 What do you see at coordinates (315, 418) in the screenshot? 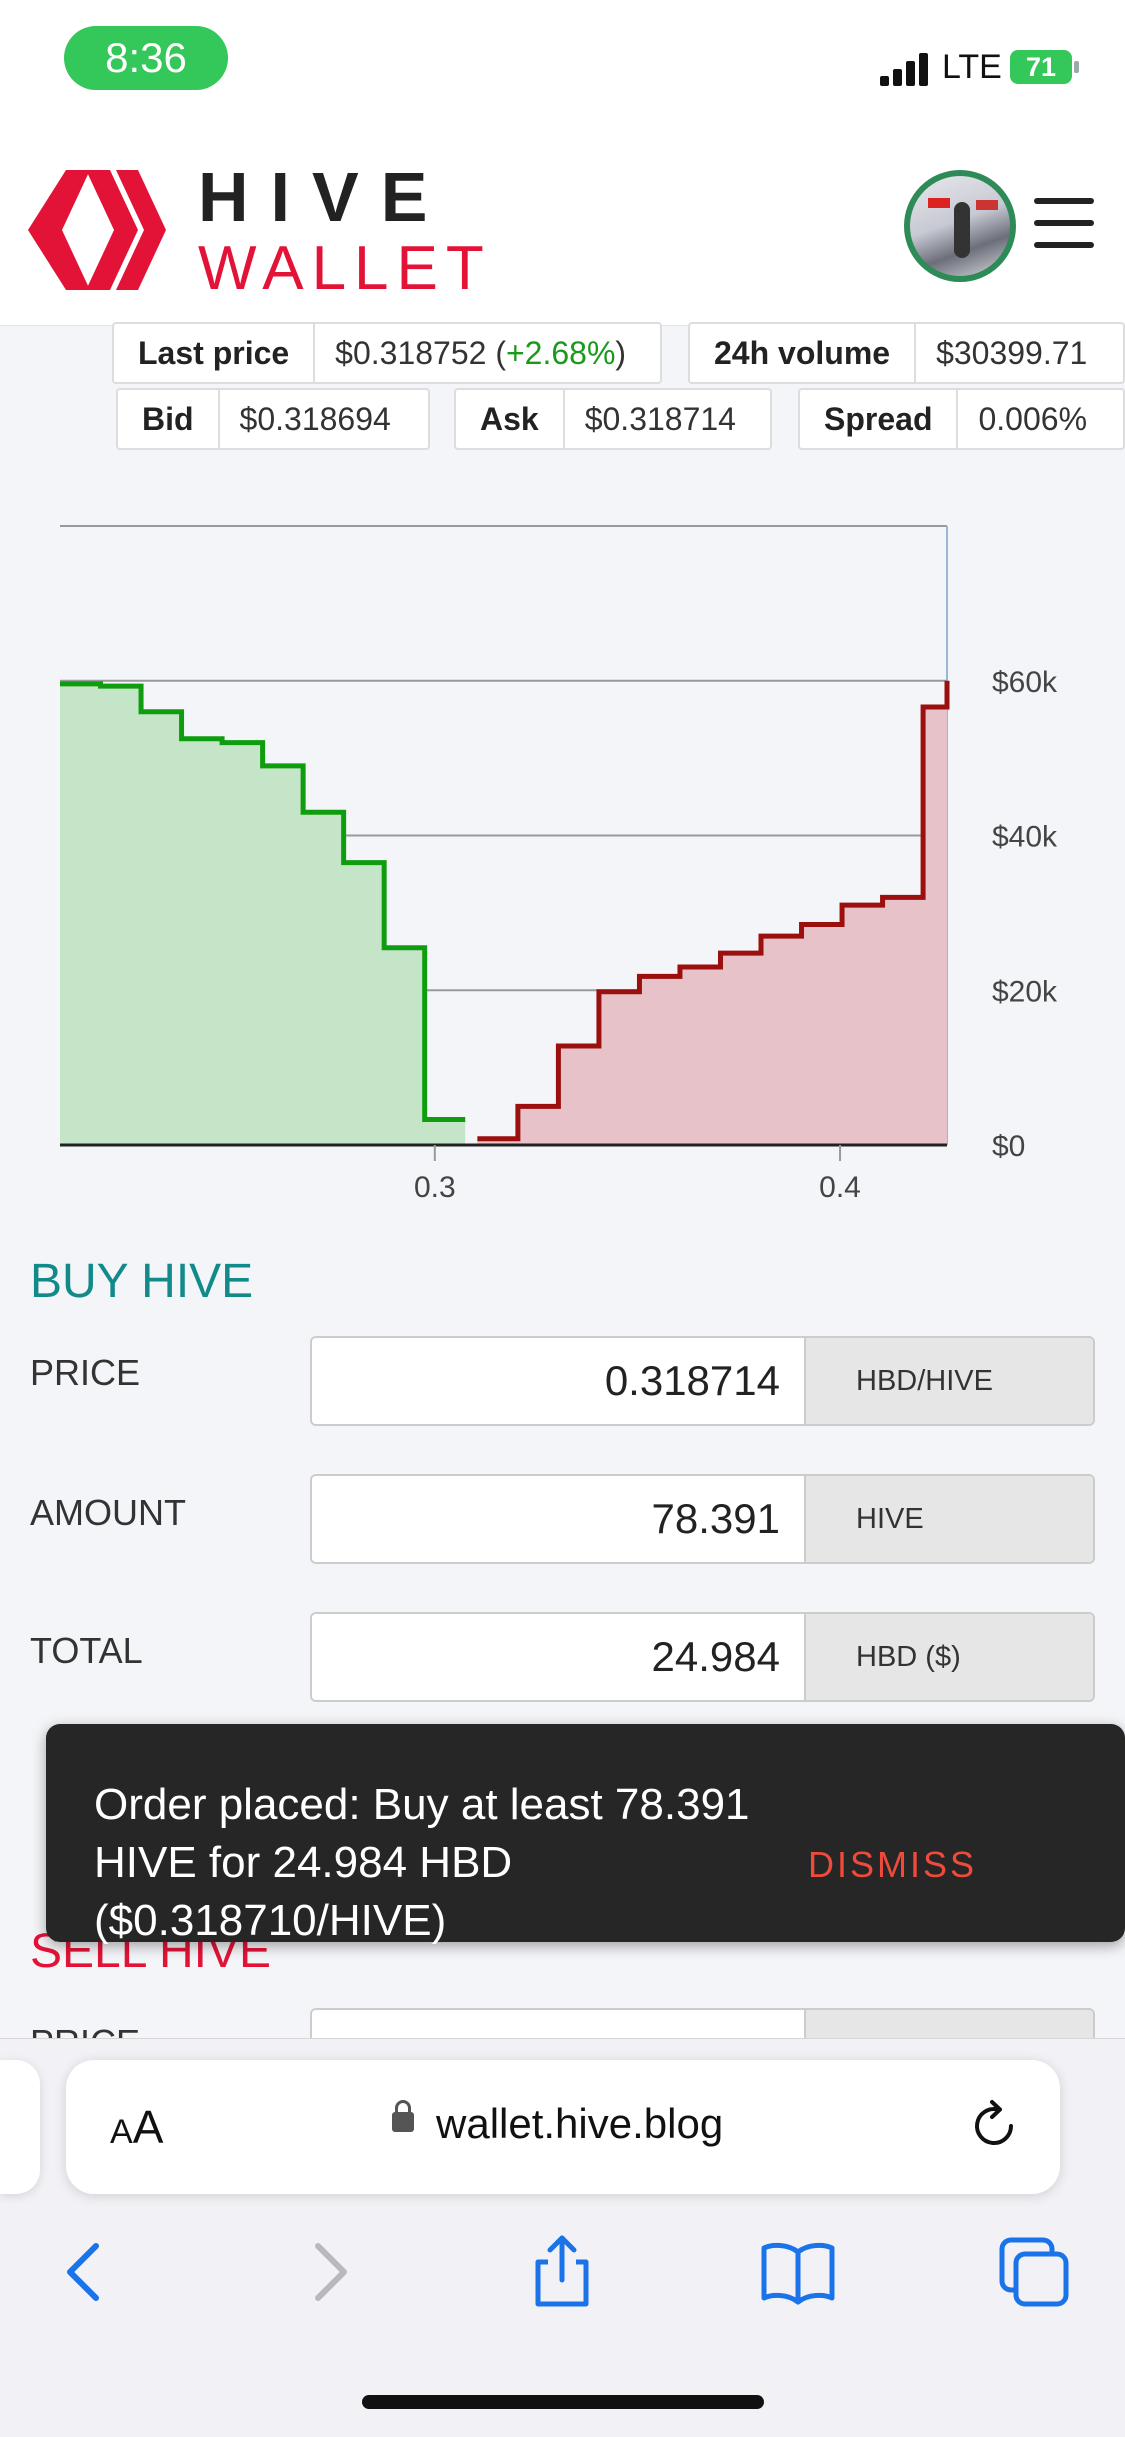
I see `bid-value: $0.318694` at bounding box center [315, 418].